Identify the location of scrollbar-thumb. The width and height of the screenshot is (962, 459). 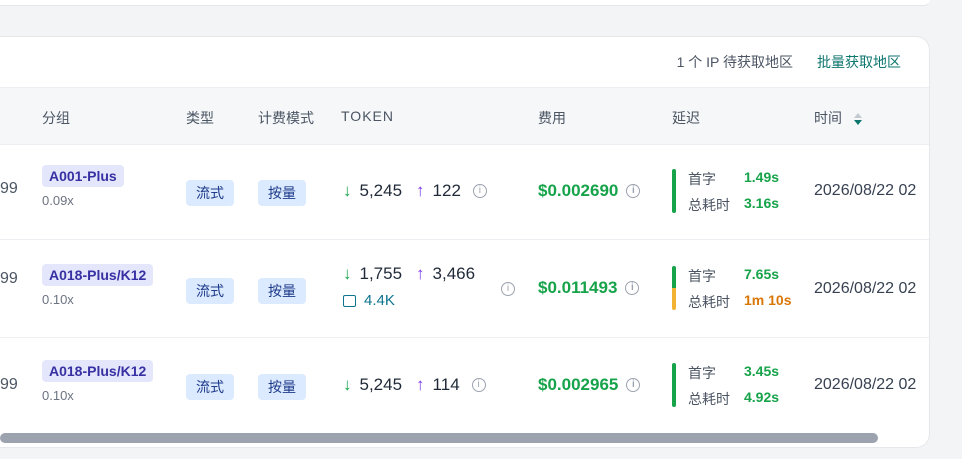
(439, 438).